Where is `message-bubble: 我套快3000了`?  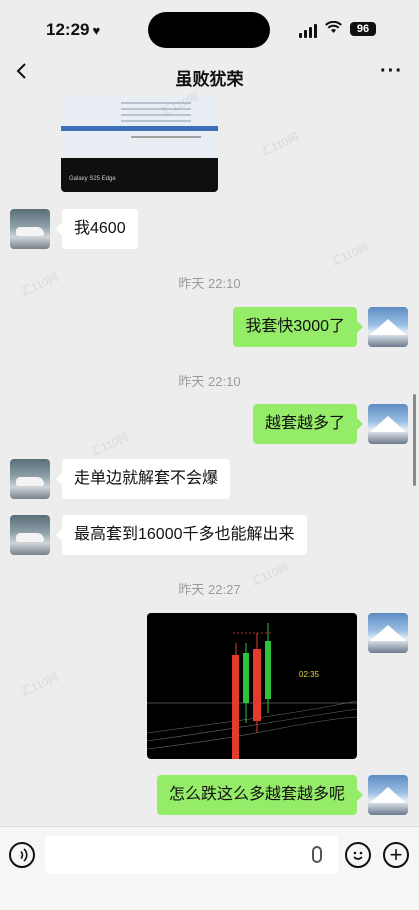 message-bubble: 我套快3000了 is located at coordinates (298, 327).